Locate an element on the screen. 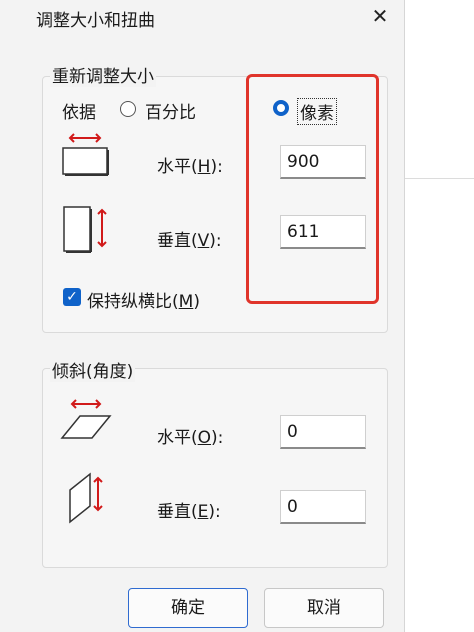 This screenshot has width=474, height=632. skew-horizontal-label: 水平(O): is located at coordinates (190, 438).